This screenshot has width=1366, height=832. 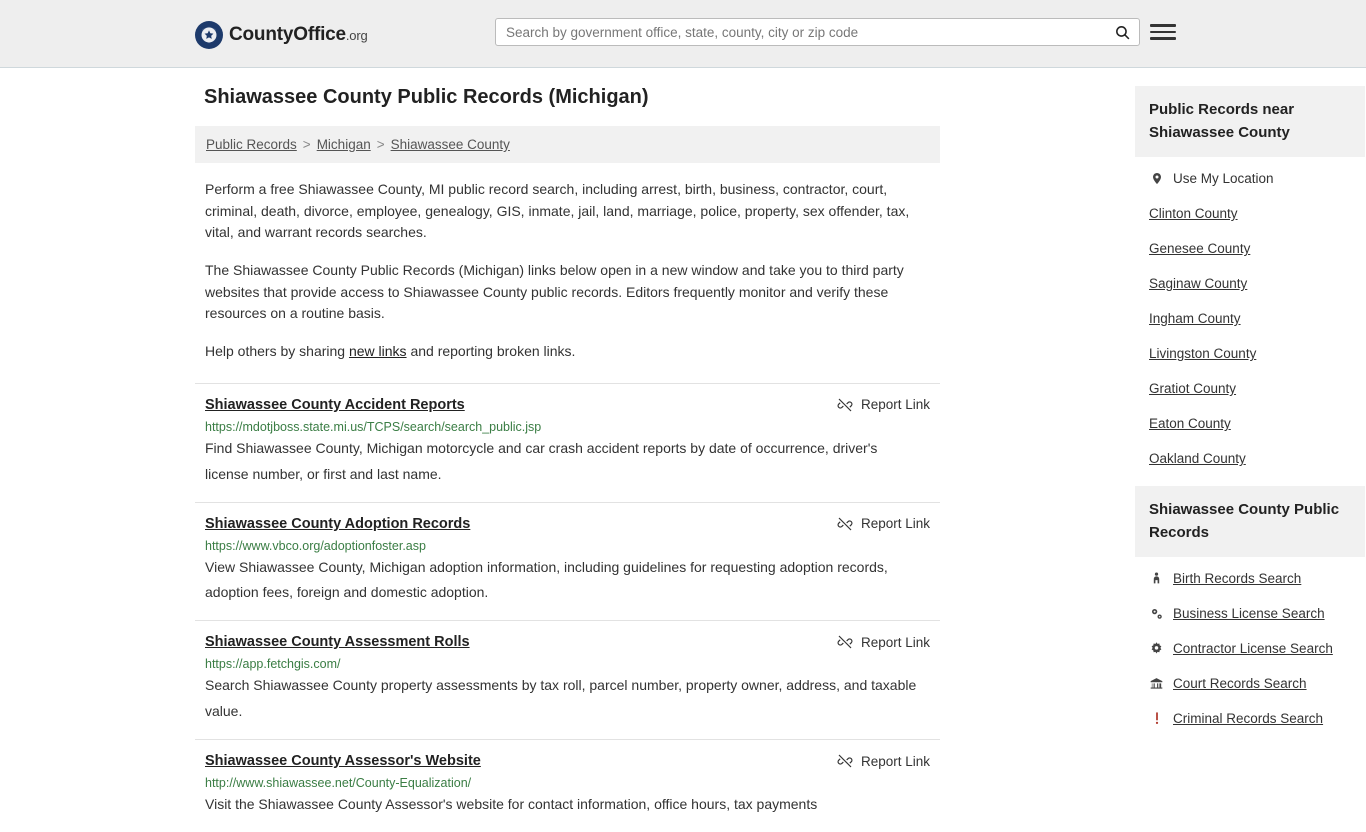 I want to click on breadcrumb-item-public-records: Public Records, so click(x=251, y=144).